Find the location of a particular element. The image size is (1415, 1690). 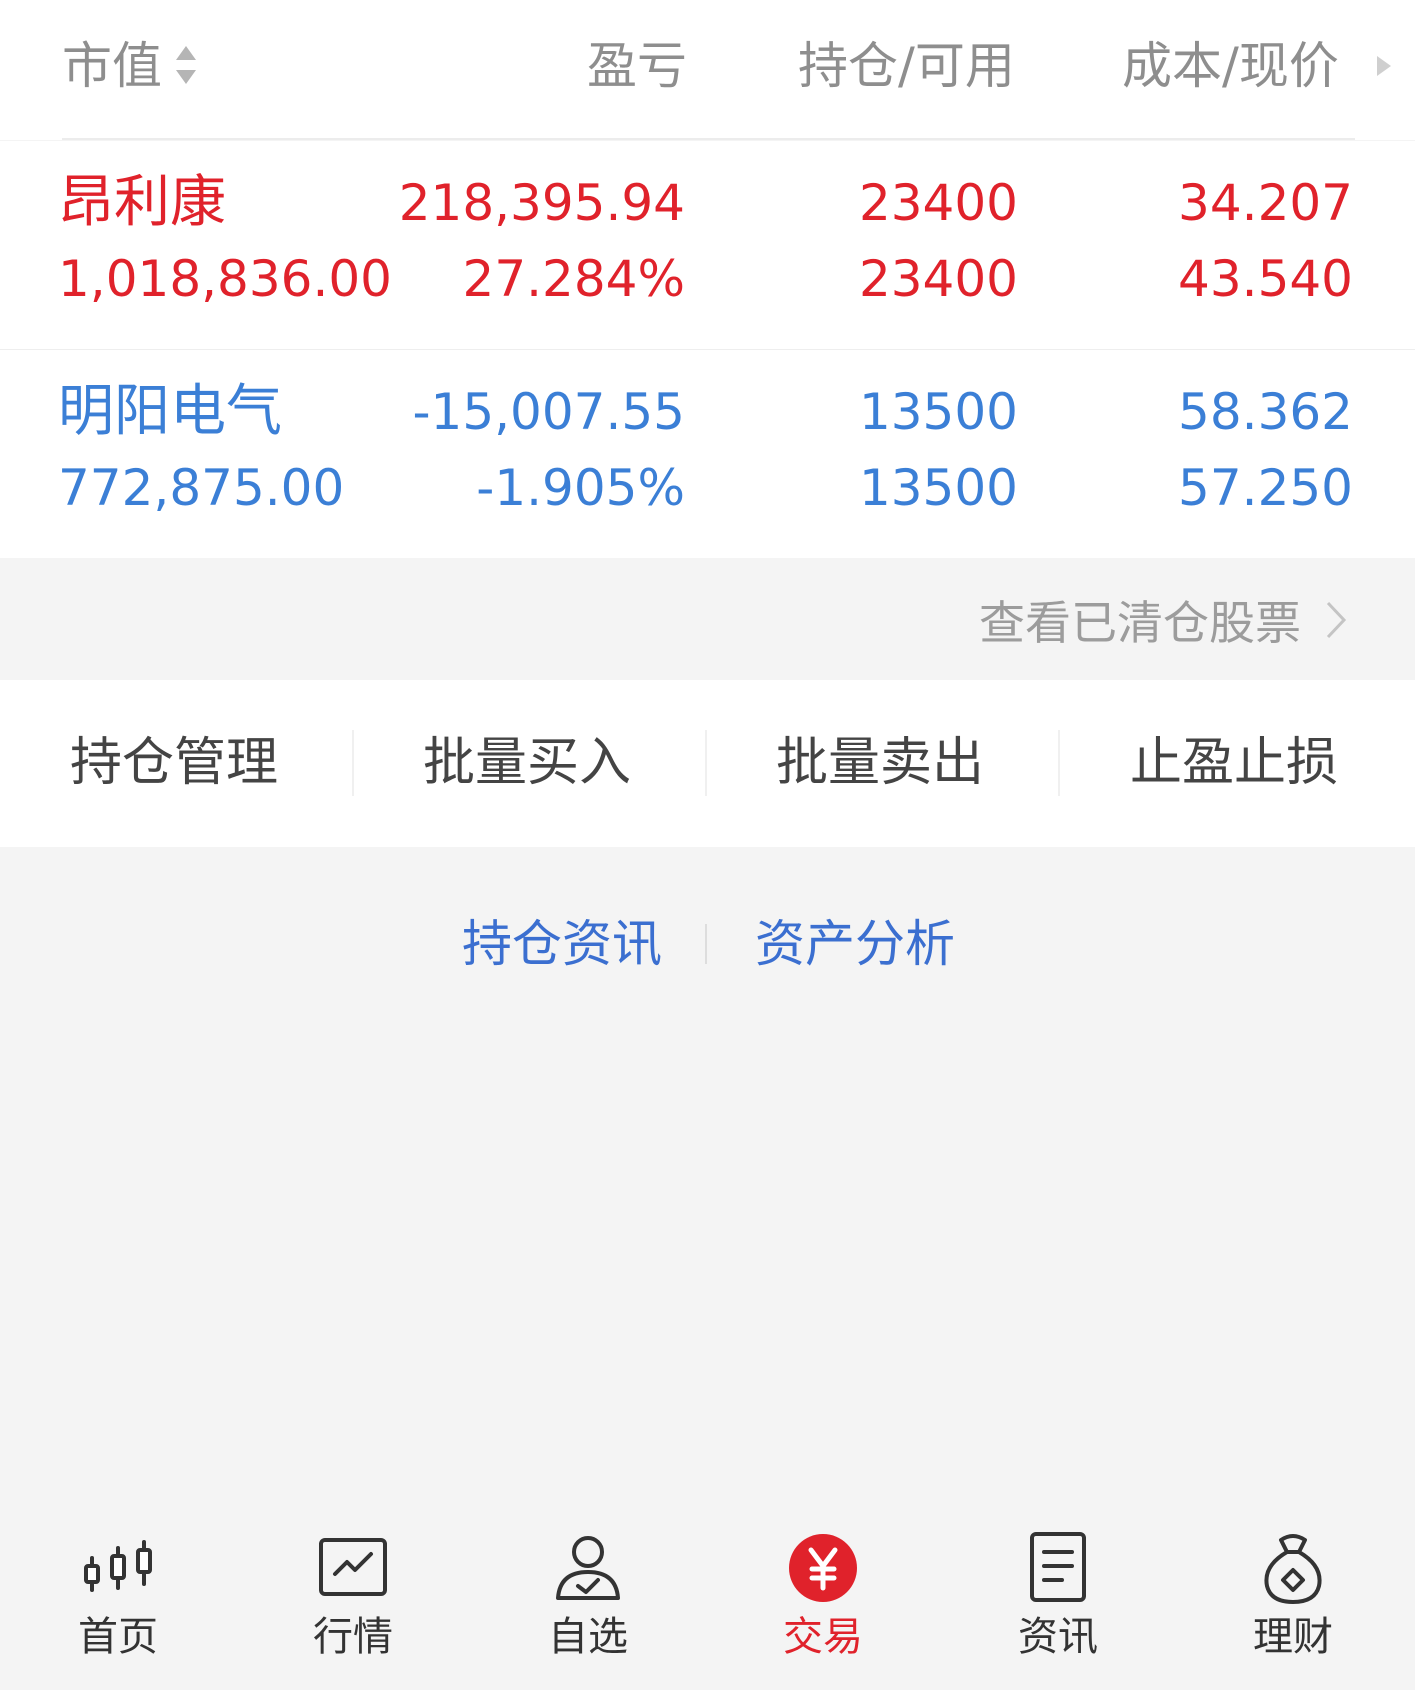

tab-market-label: 行情 is located at coordinates (353, 1637).